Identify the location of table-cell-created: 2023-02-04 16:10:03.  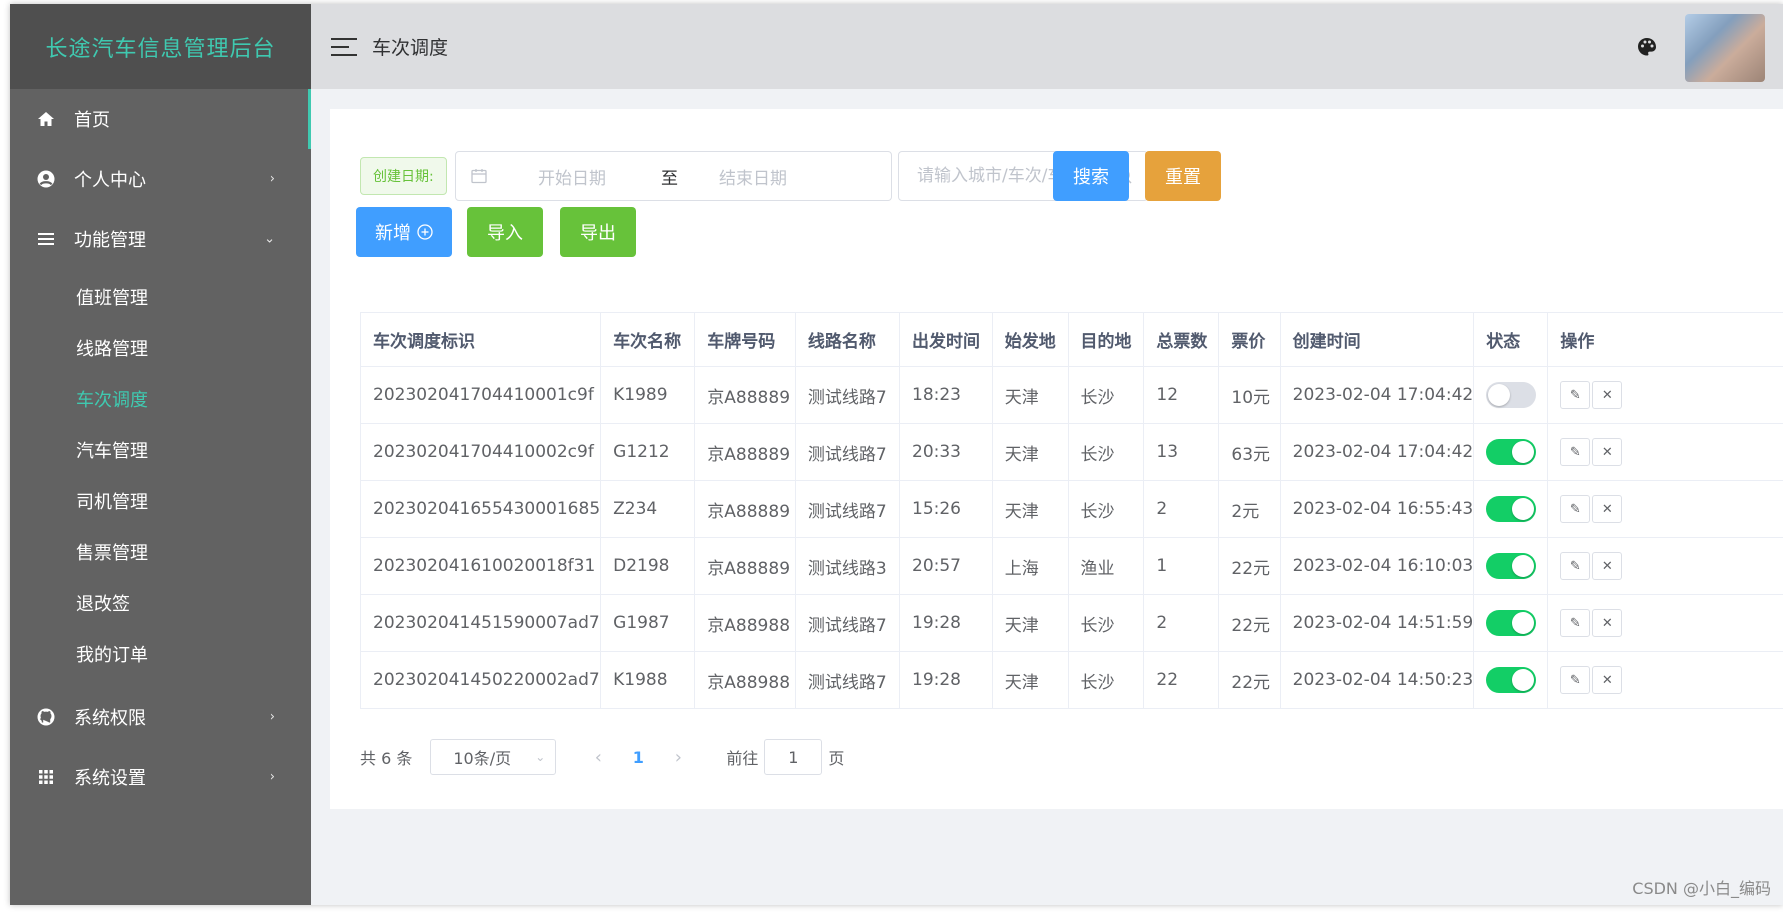
(1377, 566).